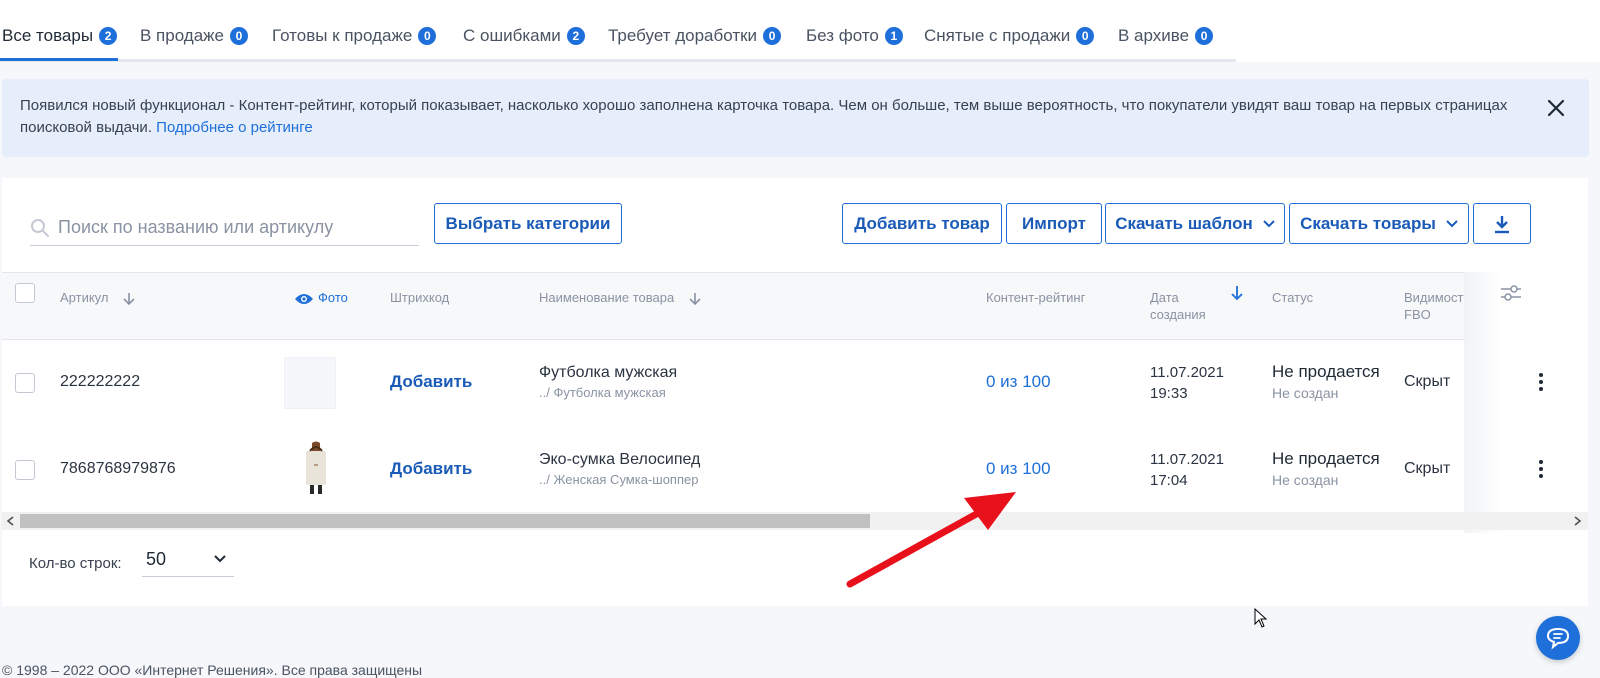  What do you see at coordinates (1292, 297) in the screenshot?
I see `column-header-status: Статус` at bounding box center [1292, 297].